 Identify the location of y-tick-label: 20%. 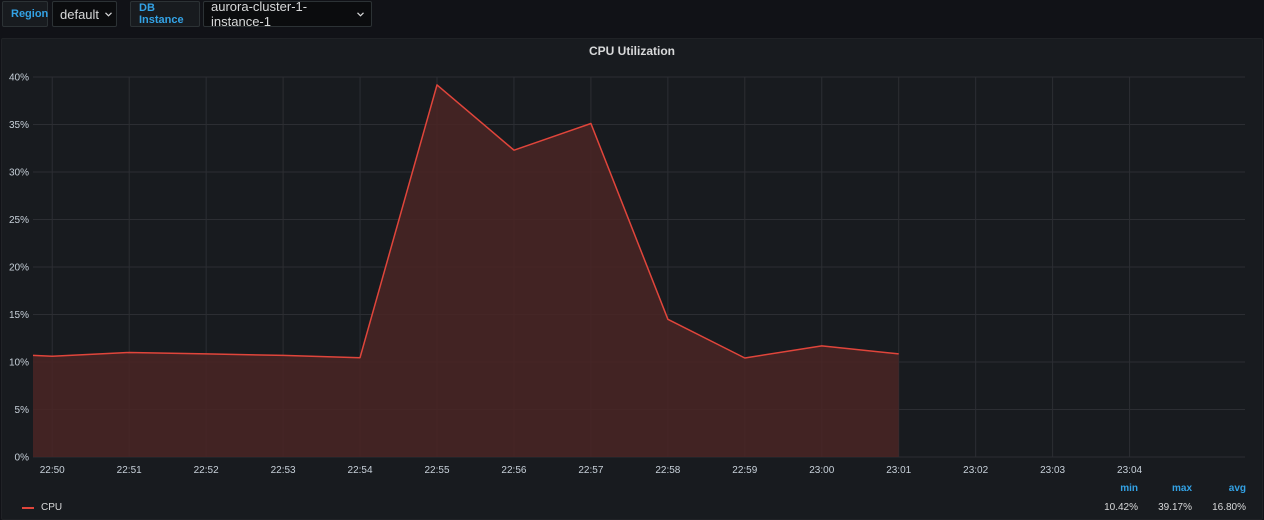
(19, 268).